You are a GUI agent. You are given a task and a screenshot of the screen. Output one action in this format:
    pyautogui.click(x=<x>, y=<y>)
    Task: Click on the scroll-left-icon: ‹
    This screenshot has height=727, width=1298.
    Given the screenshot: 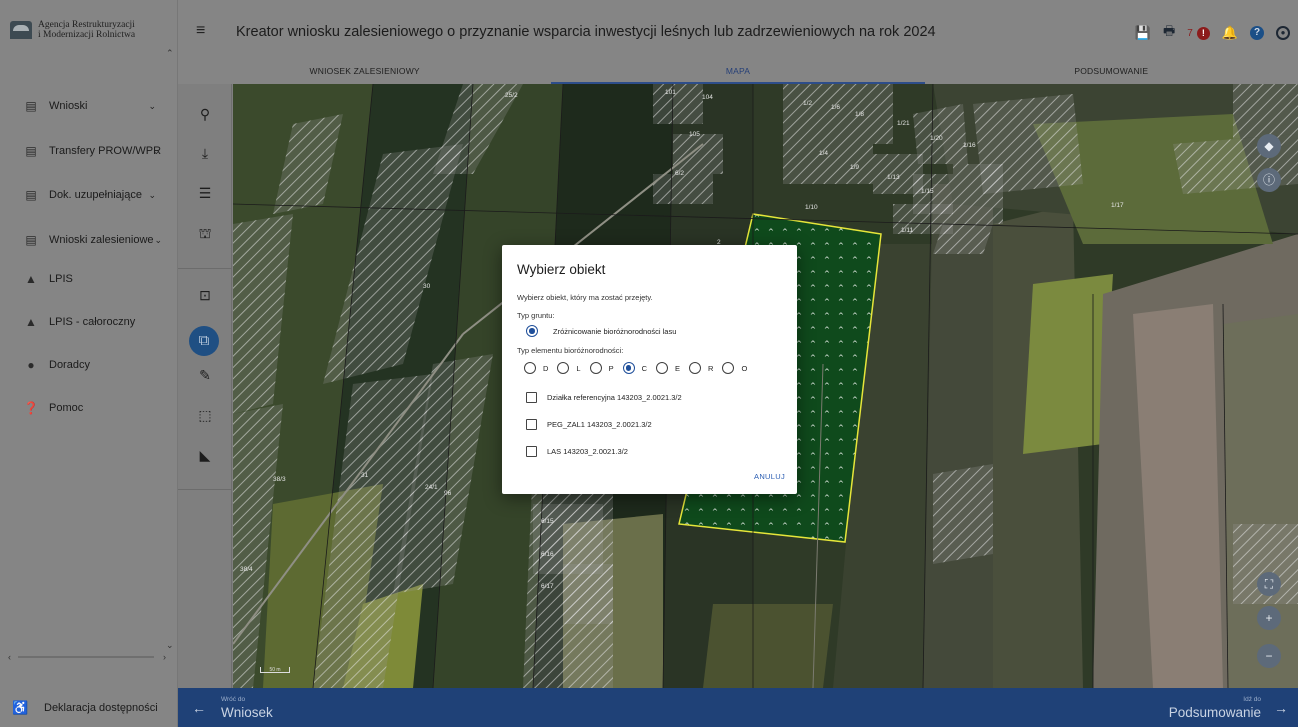 What is the action you would take?
    pyautogui.click(x=9, y=657)
    